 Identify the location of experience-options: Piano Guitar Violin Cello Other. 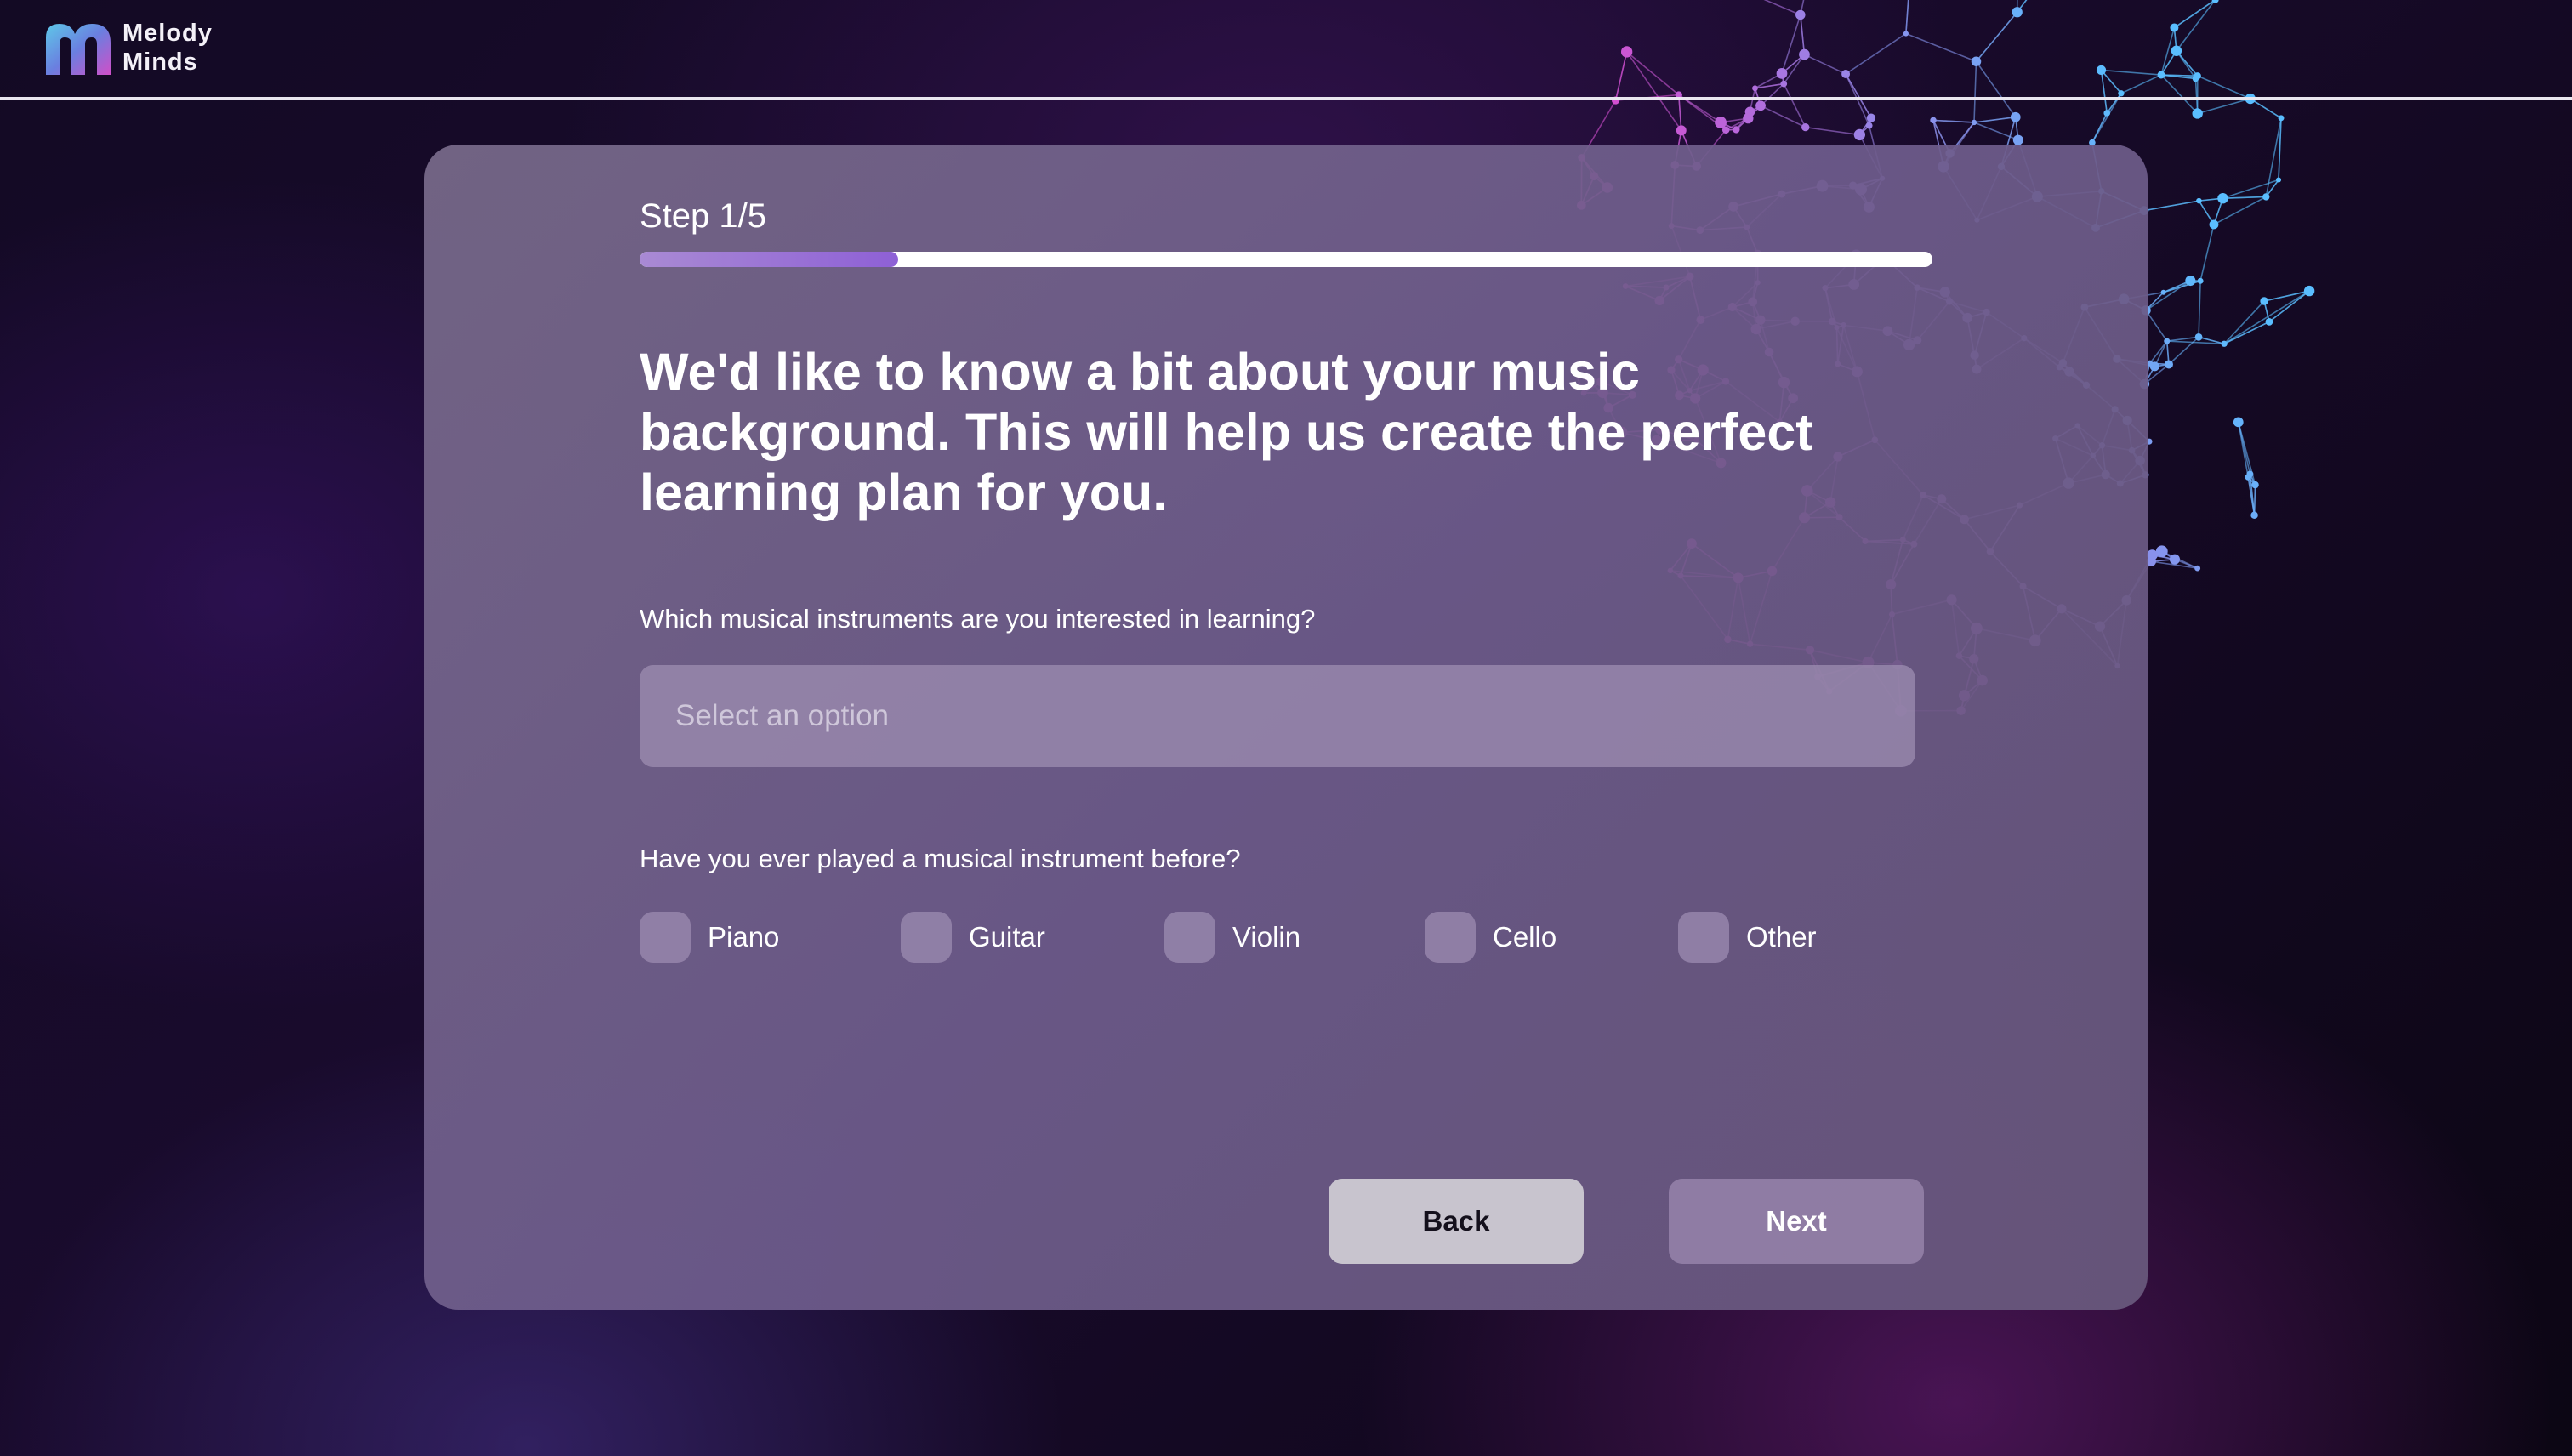
(1278, 938).